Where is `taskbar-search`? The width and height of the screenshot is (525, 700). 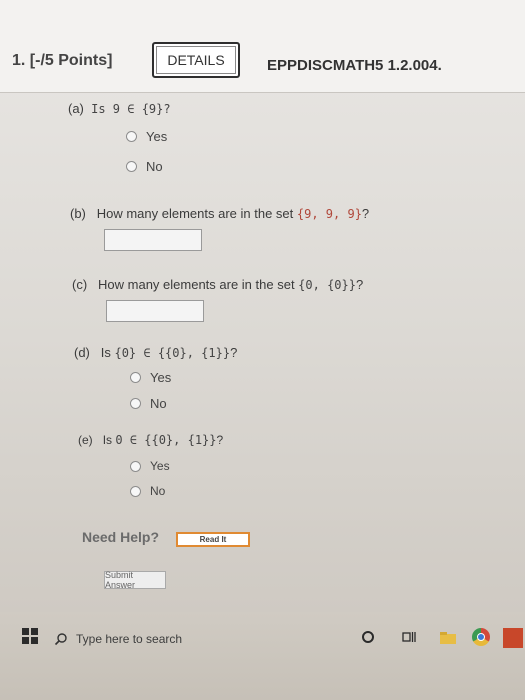 taskbar-search is located at coordinates (179, 639).